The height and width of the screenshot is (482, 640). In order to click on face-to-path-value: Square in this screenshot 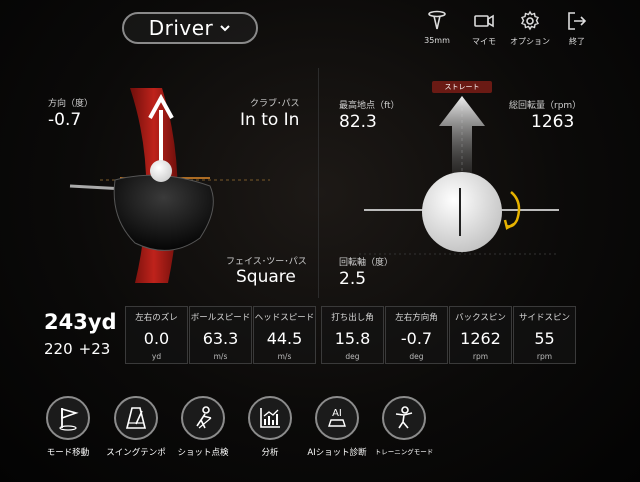, I will do `click(266, 277)`.